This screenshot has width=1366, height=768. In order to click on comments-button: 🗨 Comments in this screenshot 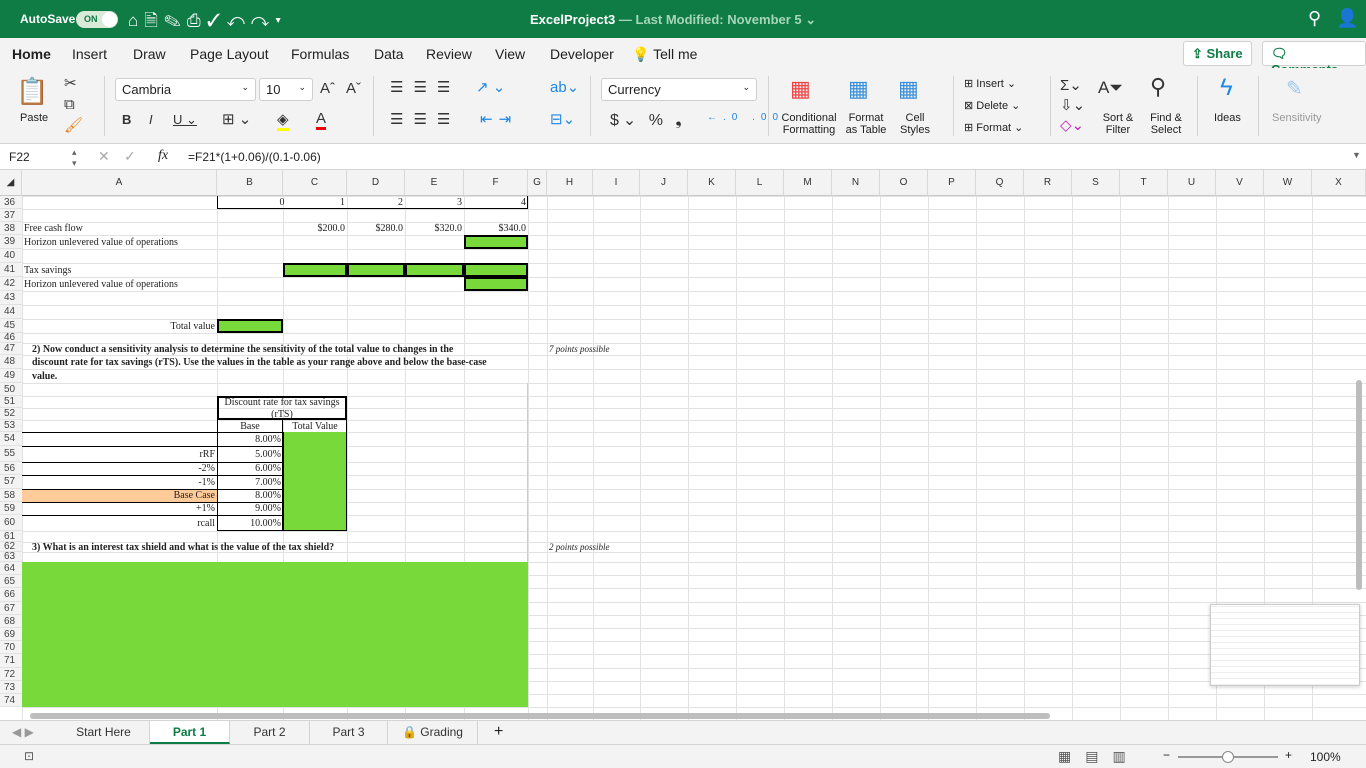, I will do `click(1314, 59)`.